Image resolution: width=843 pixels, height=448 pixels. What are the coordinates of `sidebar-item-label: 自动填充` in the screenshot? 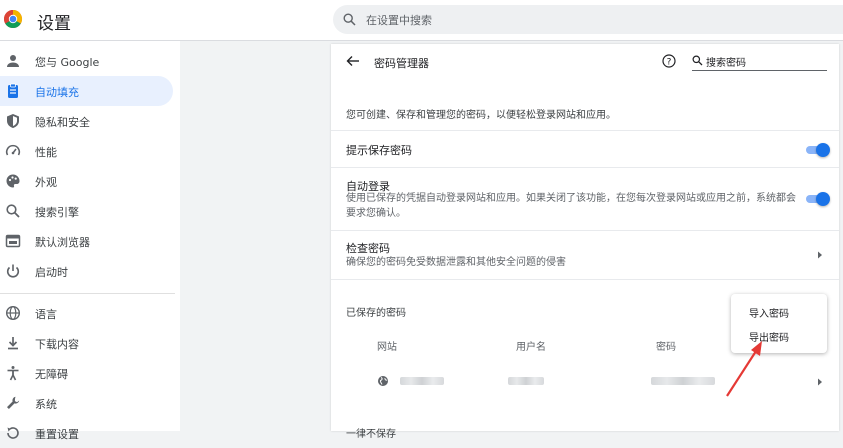 It's located at (57, 92).